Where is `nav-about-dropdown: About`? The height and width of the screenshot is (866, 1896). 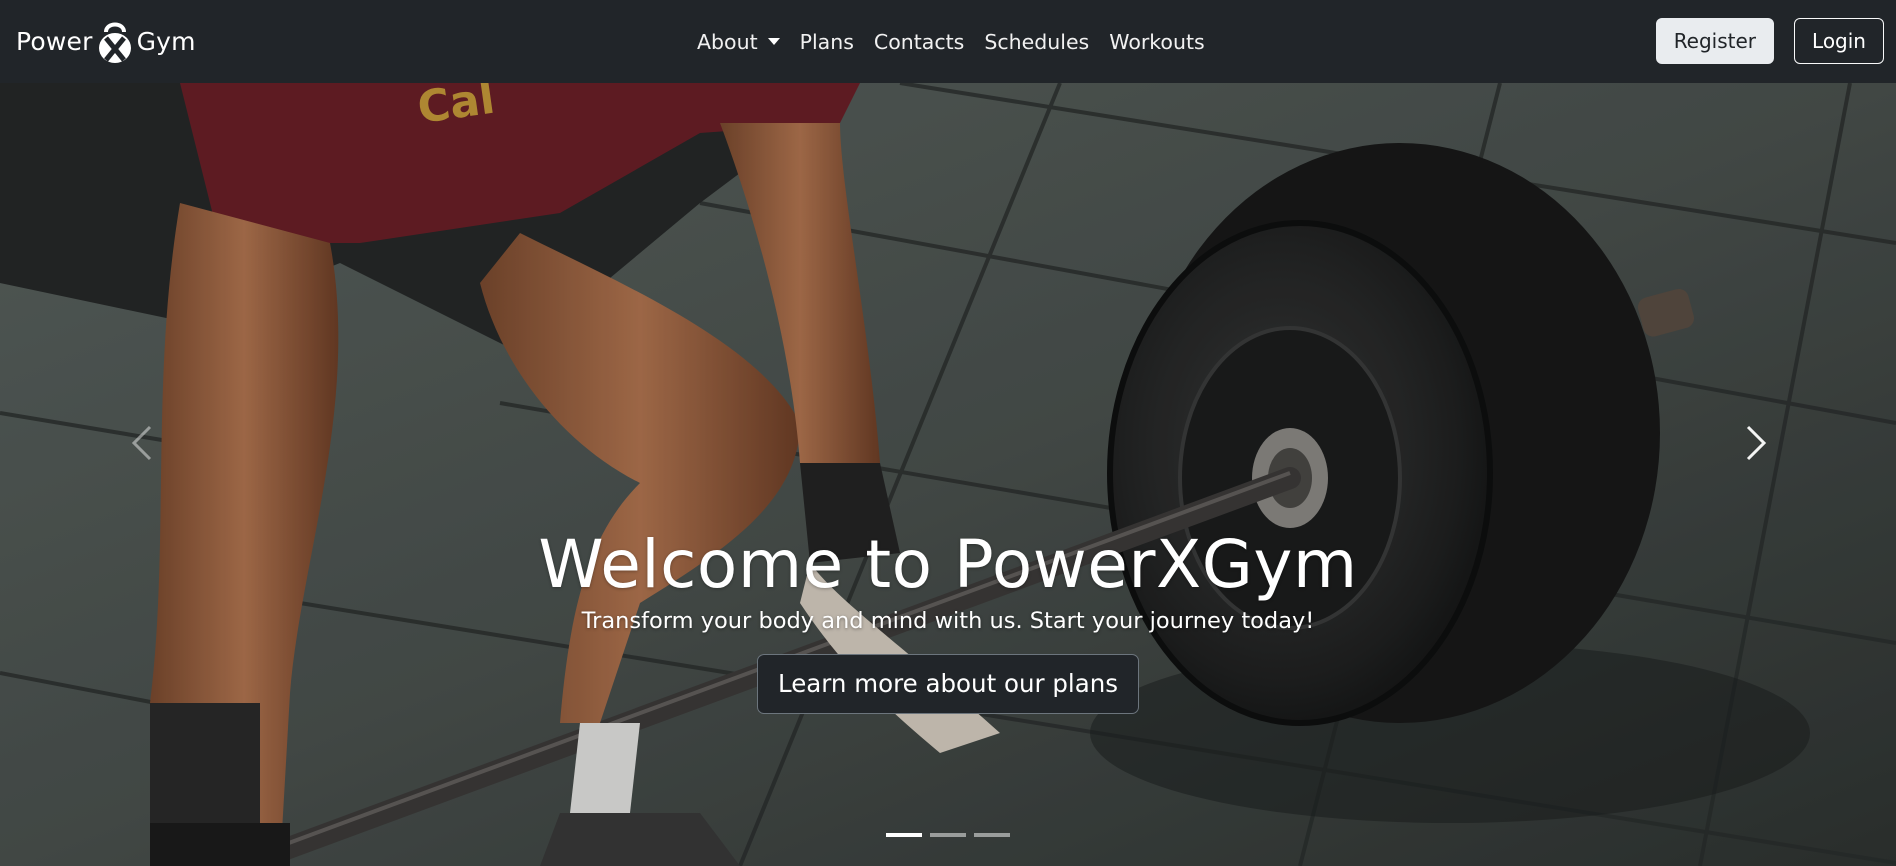 nav-about-dropdown: About is located at coordinates (738, 42).